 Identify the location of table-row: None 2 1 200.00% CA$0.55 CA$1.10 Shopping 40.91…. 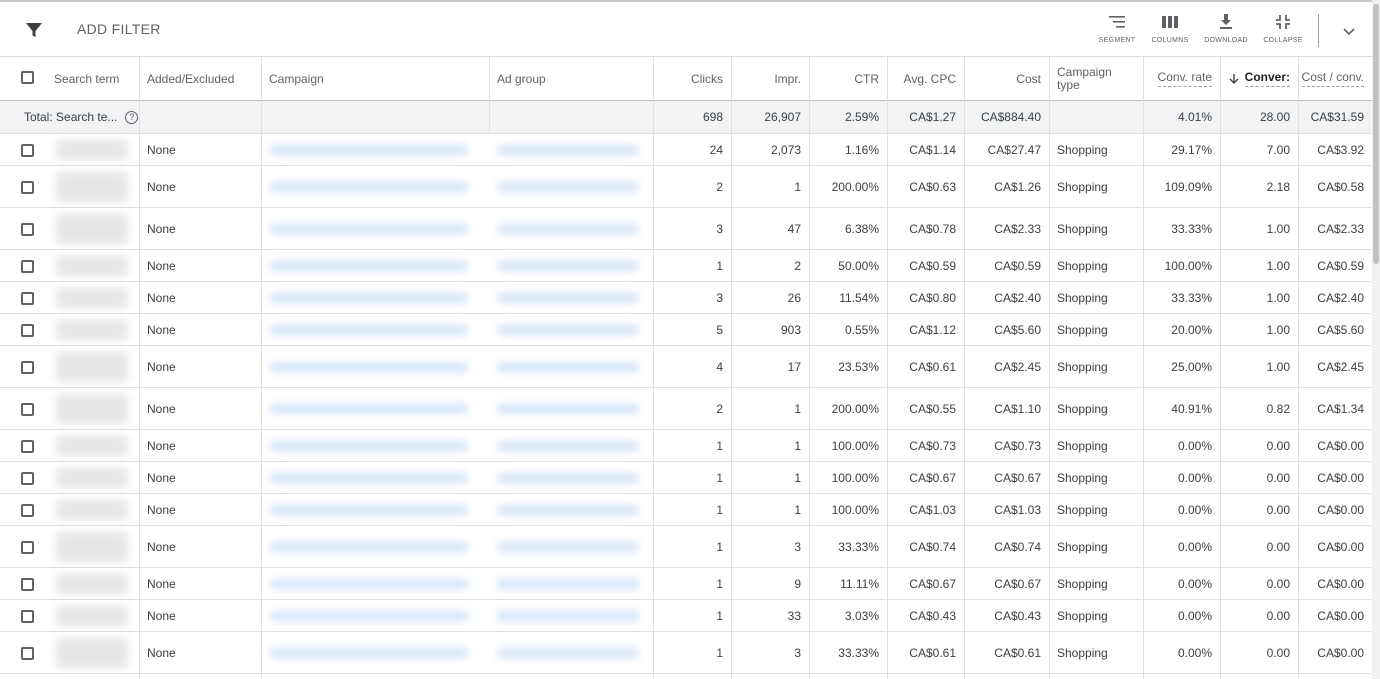
(686, 409).